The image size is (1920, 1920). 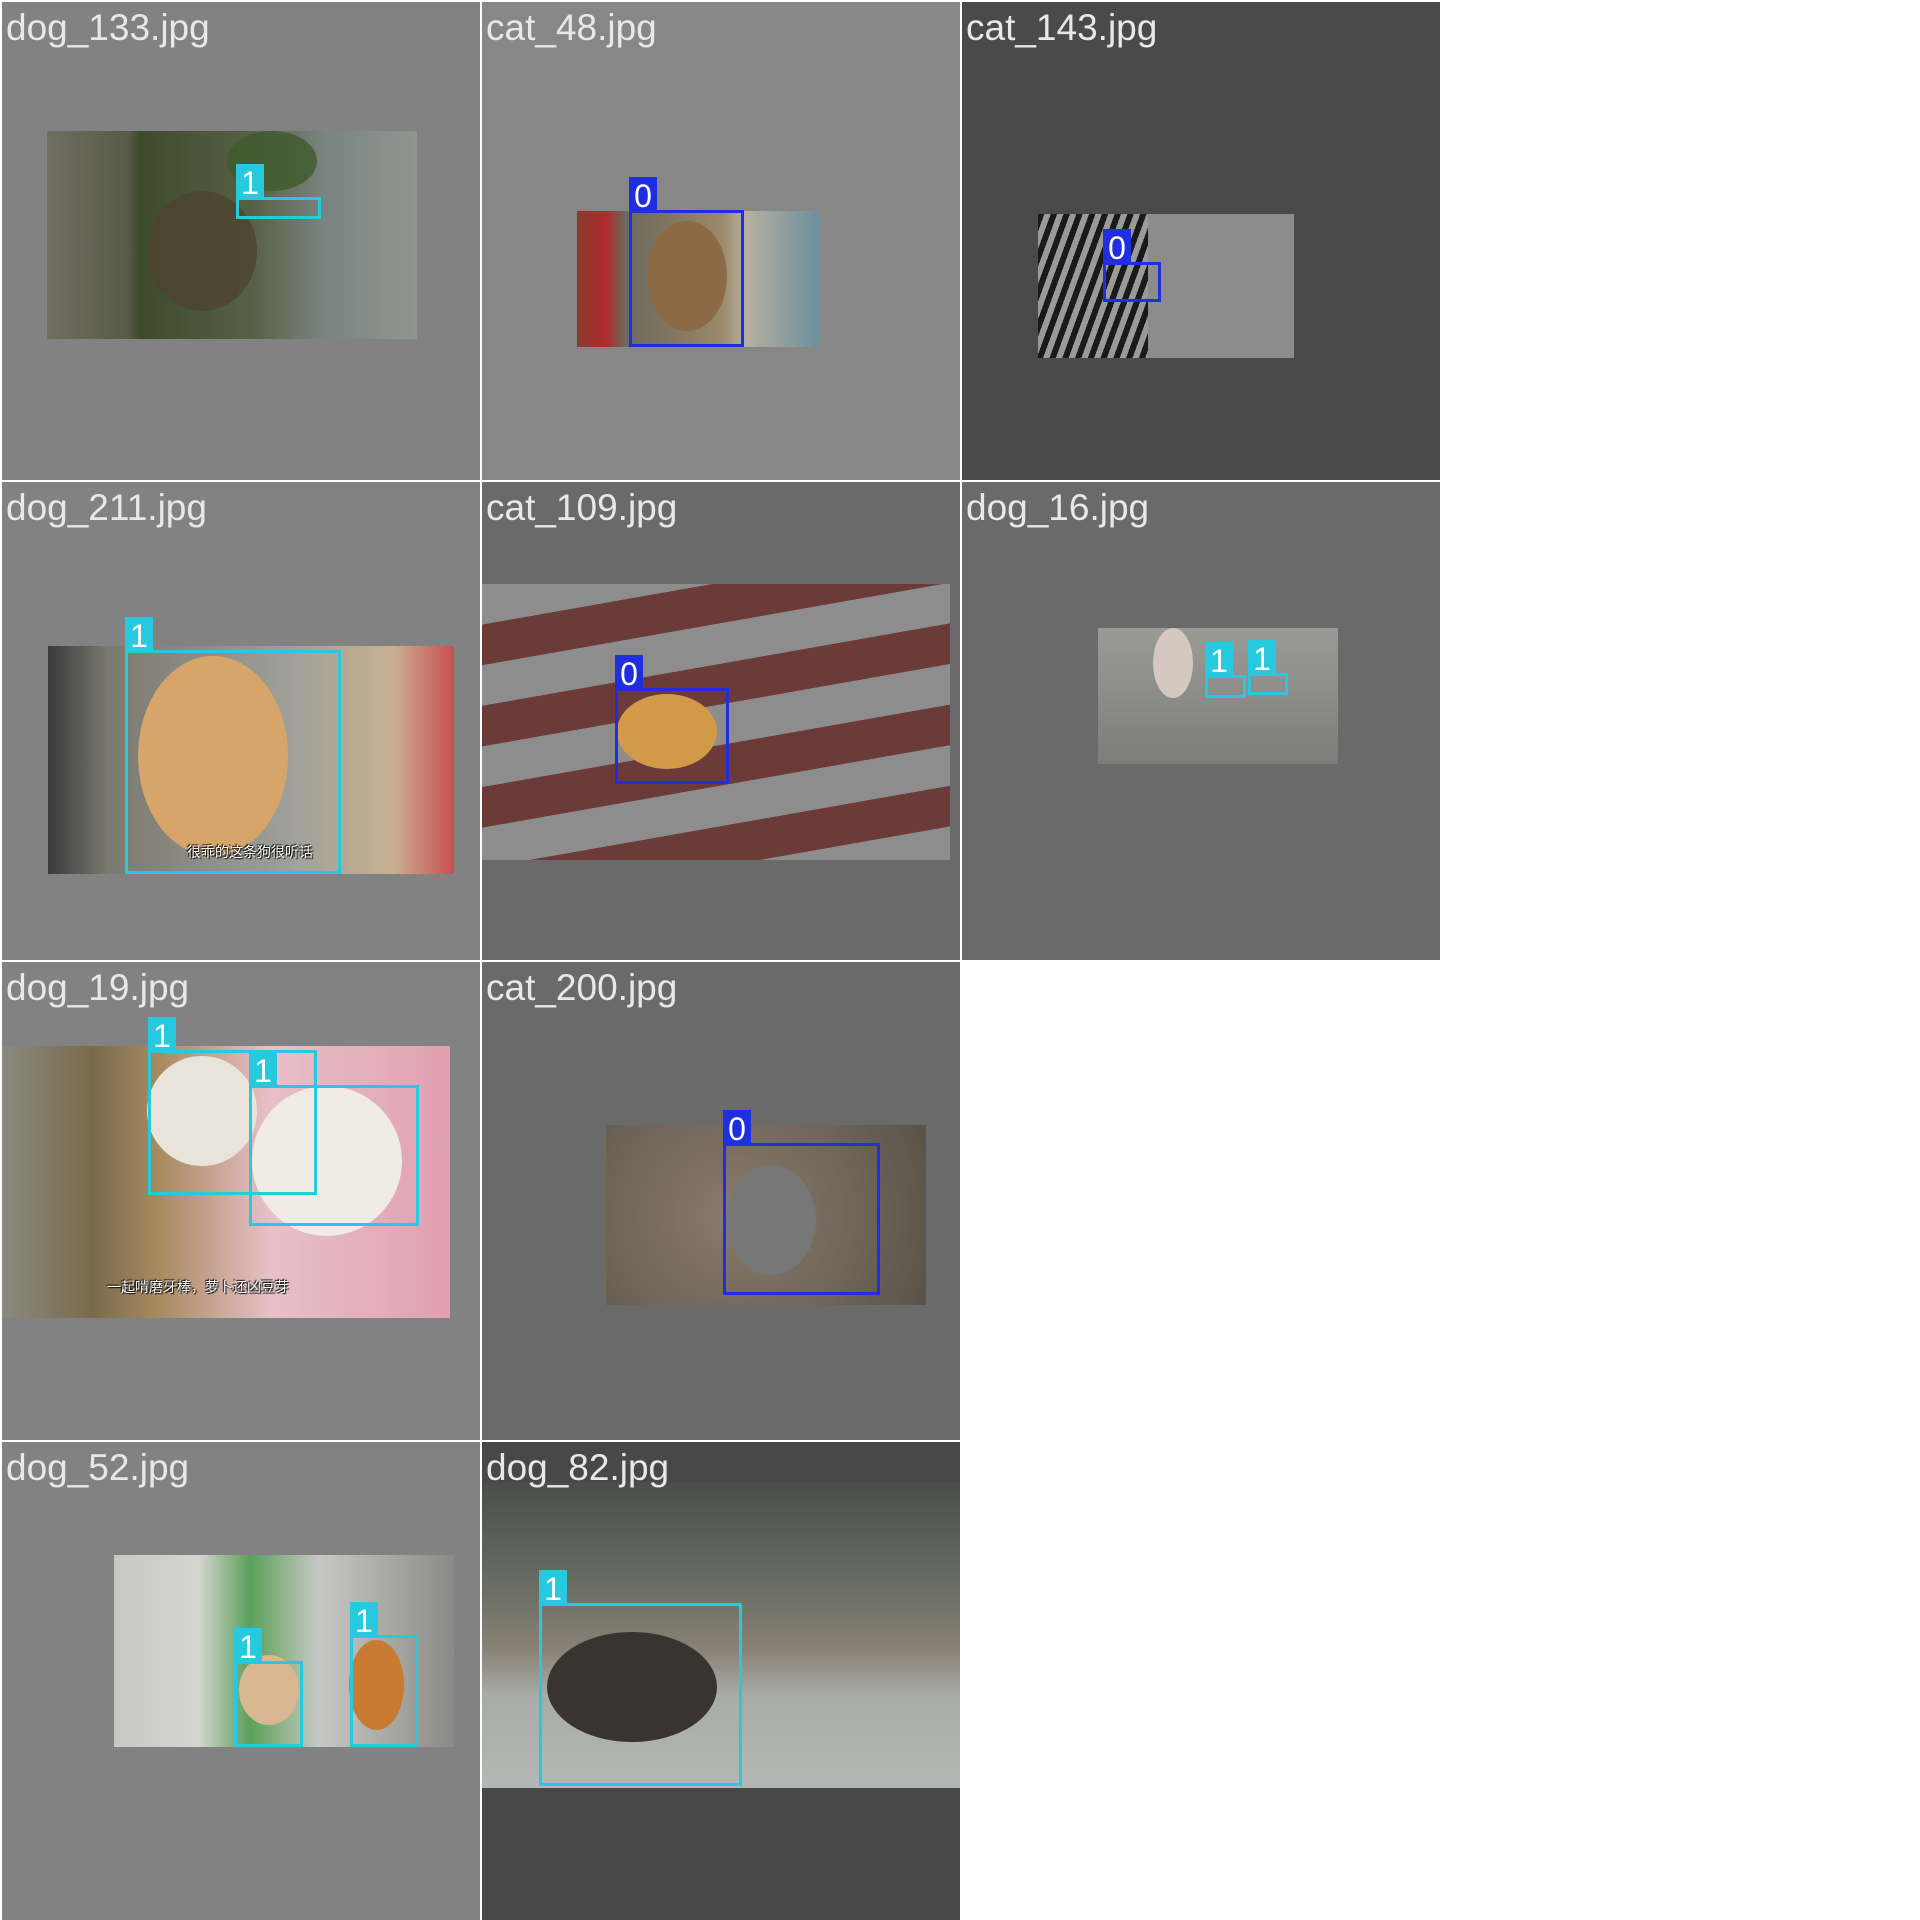 I want to click on tile-dog-211: dog_211.jpg 很乖的这条狗很听话 1, so click(x=241, y=721).